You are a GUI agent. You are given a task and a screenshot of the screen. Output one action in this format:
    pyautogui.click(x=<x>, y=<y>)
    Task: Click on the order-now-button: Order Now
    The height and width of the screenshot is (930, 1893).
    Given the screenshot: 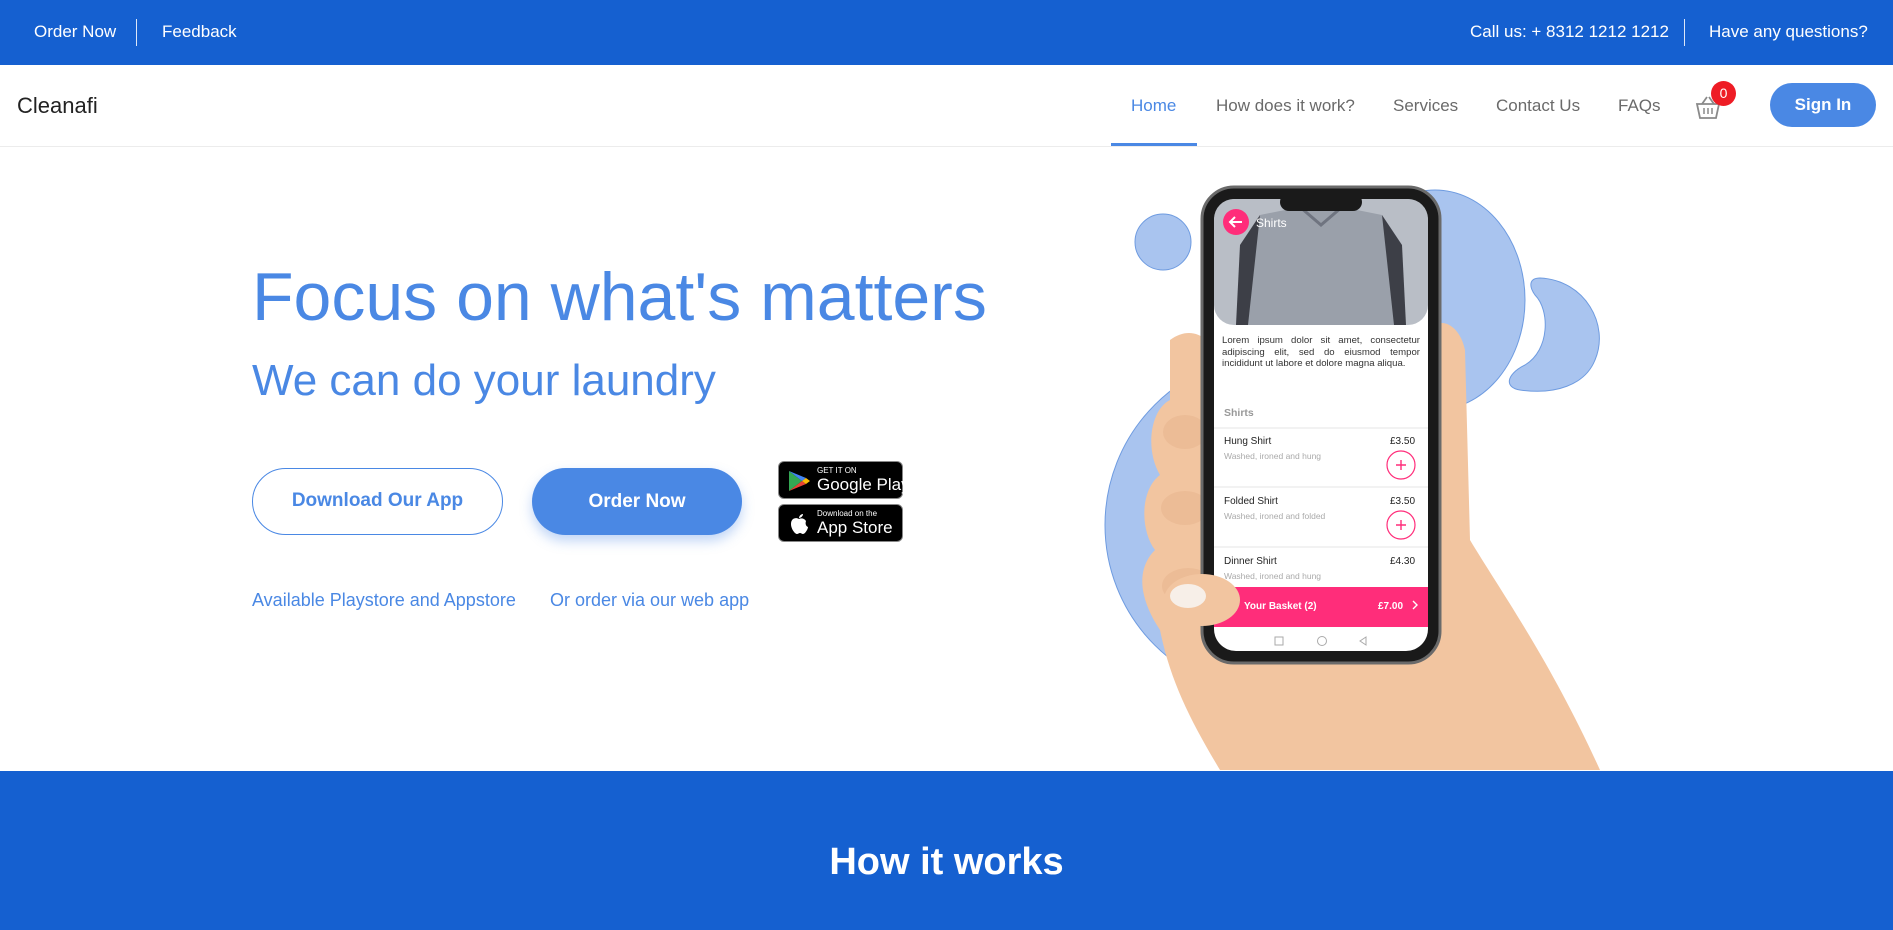 What is the action you would take?
    pyautogui.click(x=637, y=501)
    